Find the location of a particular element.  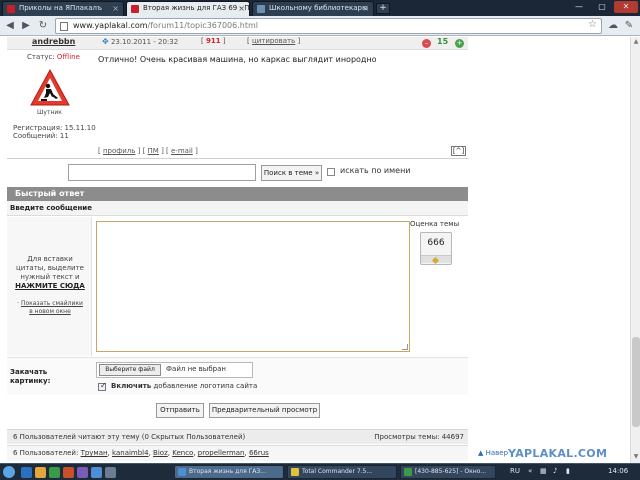

yaplakal-favicon-icon is located at coordinates (135, 9).